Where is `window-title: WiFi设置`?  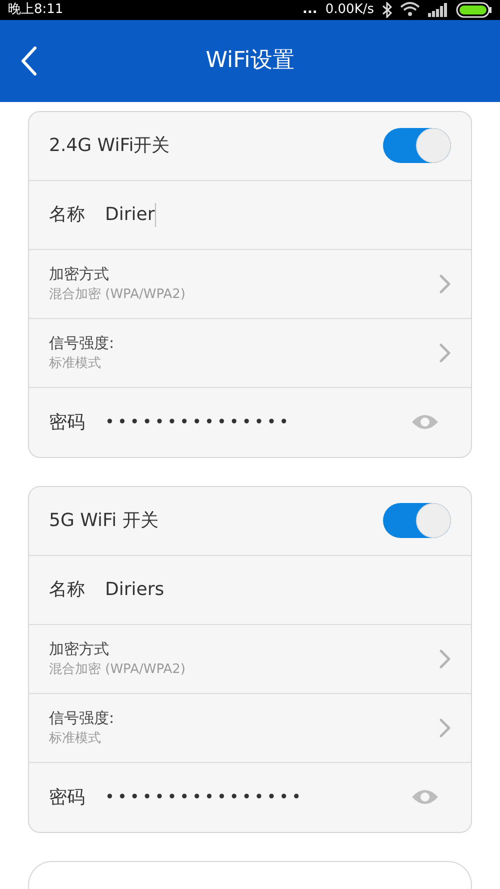
window-title: WiFi设置 is located at coordinates (250, 61).